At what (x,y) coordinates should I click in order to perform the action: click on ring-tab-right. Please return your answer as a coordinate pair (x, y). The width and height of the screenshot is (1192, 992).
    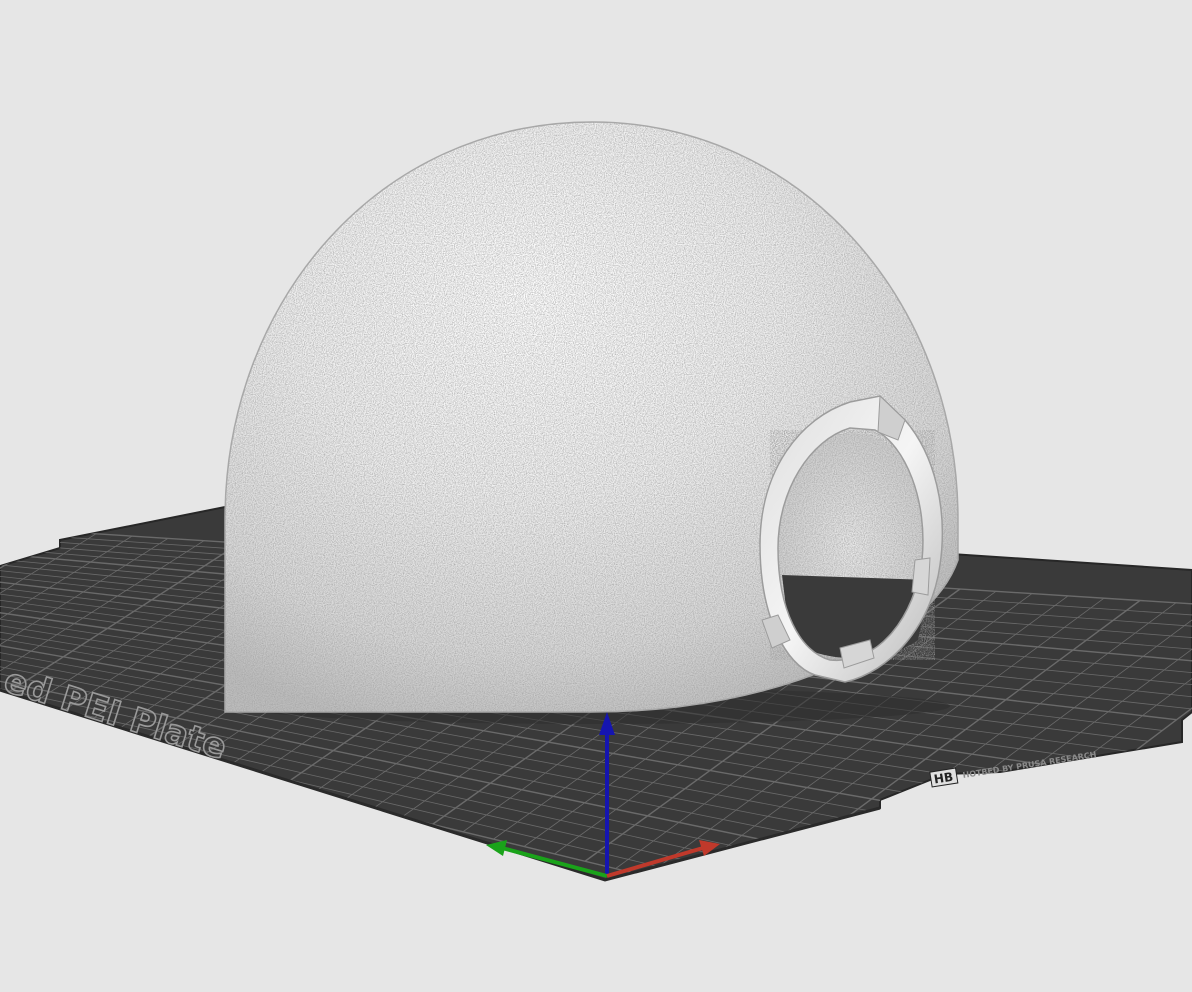
    Looking at the image, I should click on (921, 576).